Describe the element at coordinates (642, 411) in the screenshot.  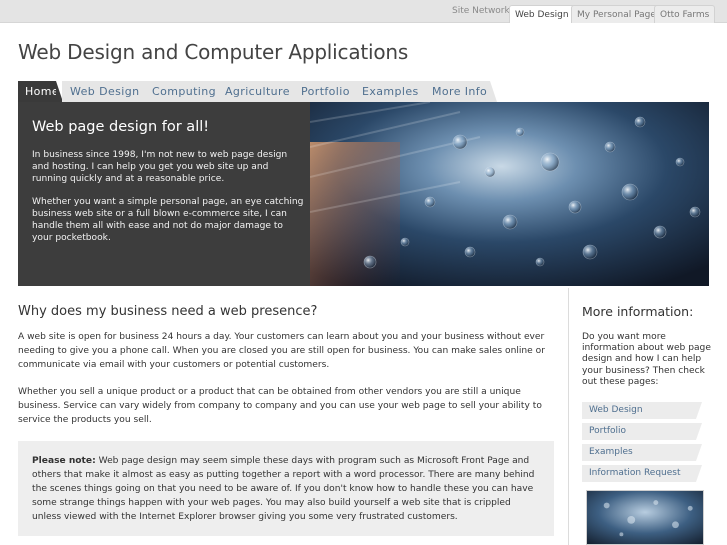
I see `sidebar-link-web-design: Web Design` at that location.